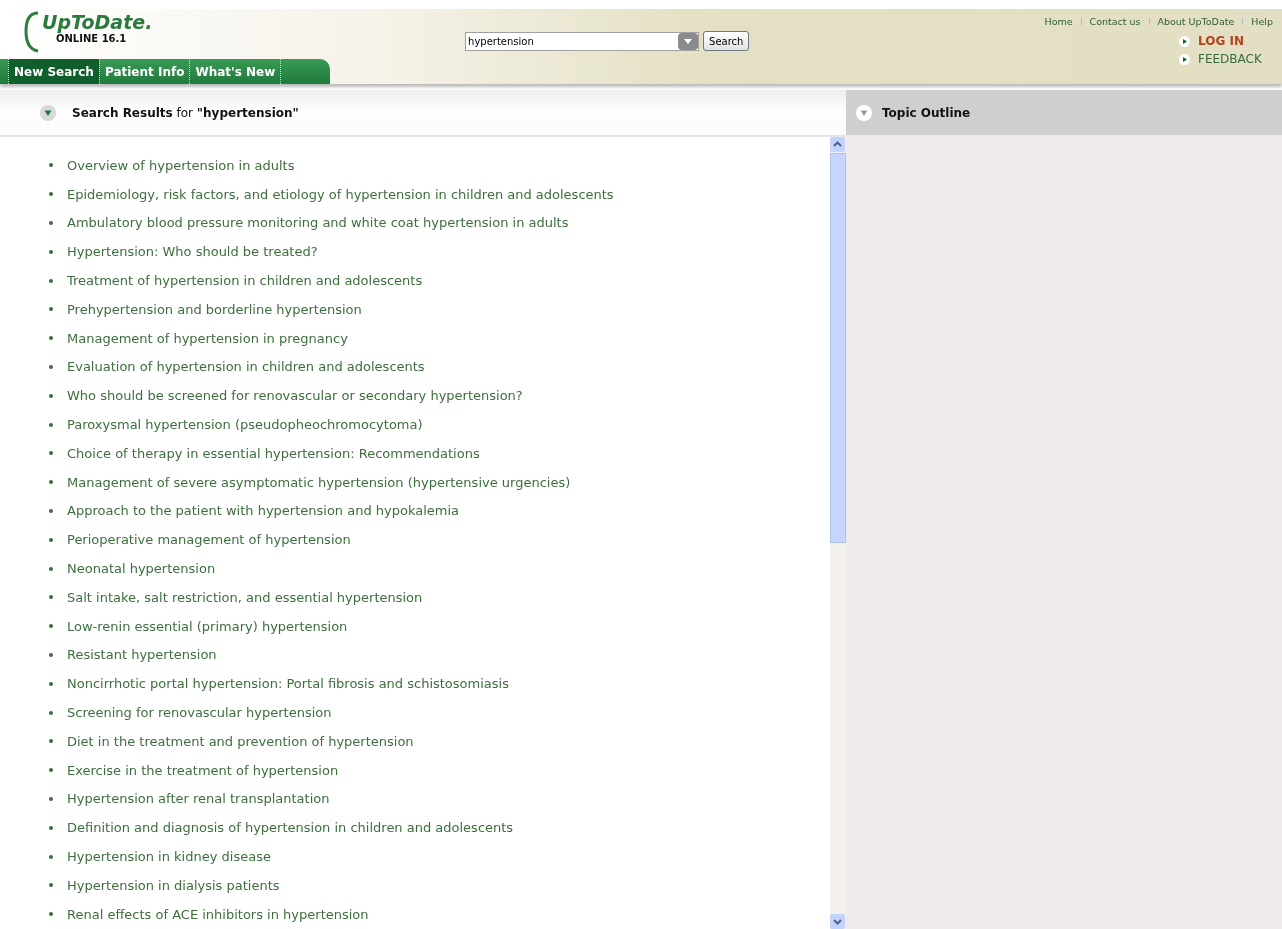 The width and height of the screenshot is (1282, 929). Describe the element at coordinates (141, 569) in the screenshot. I see `result-link: Neonatal hypertension` at that location.